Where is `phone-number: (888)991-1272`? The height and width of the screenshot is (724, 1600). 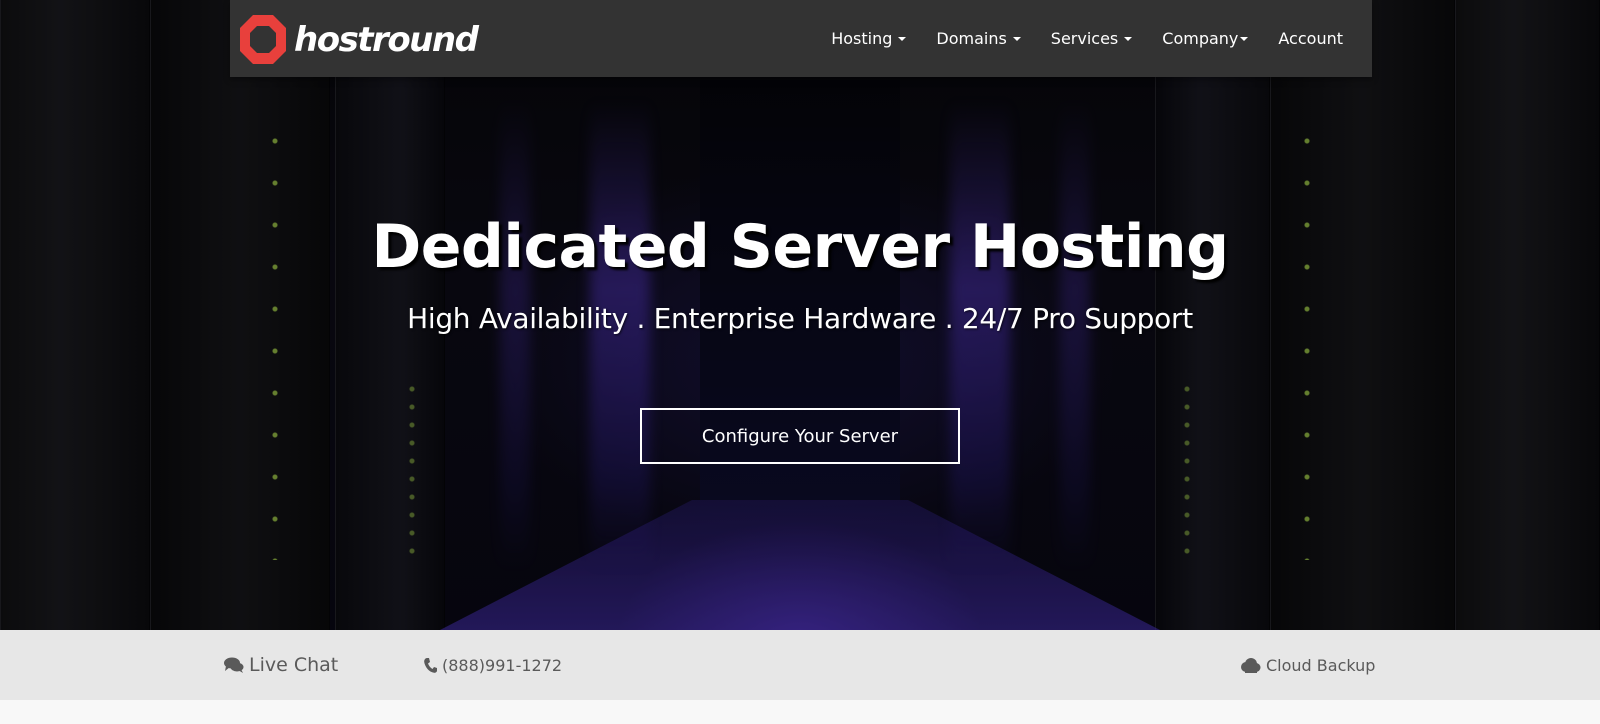 phone-number: (888)991-1272 is located at coordinates (502, 665).